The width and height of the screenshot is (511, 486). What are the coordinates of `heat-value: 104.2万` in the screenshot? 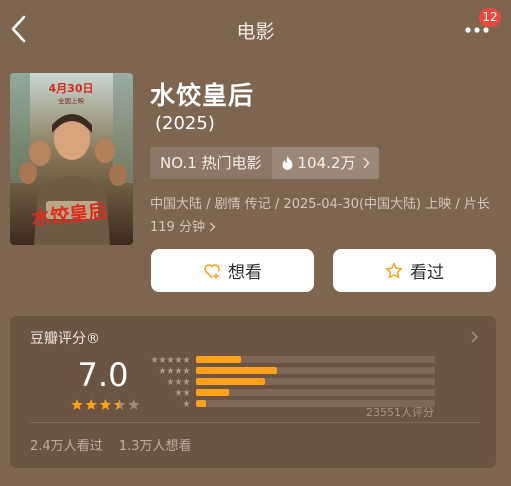 It's located at (326, 163).